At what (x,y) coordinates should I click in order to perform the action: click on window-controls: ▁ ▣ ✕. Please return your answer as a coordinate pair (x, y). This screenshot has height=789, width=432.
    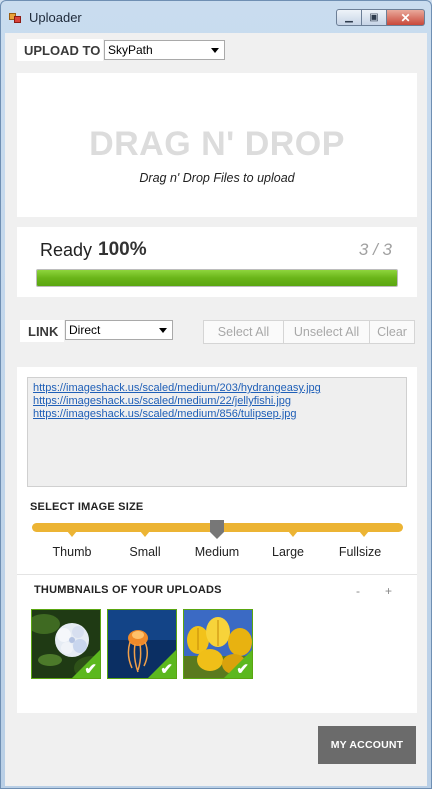
    Looking at the image, I should click on (380, 17).